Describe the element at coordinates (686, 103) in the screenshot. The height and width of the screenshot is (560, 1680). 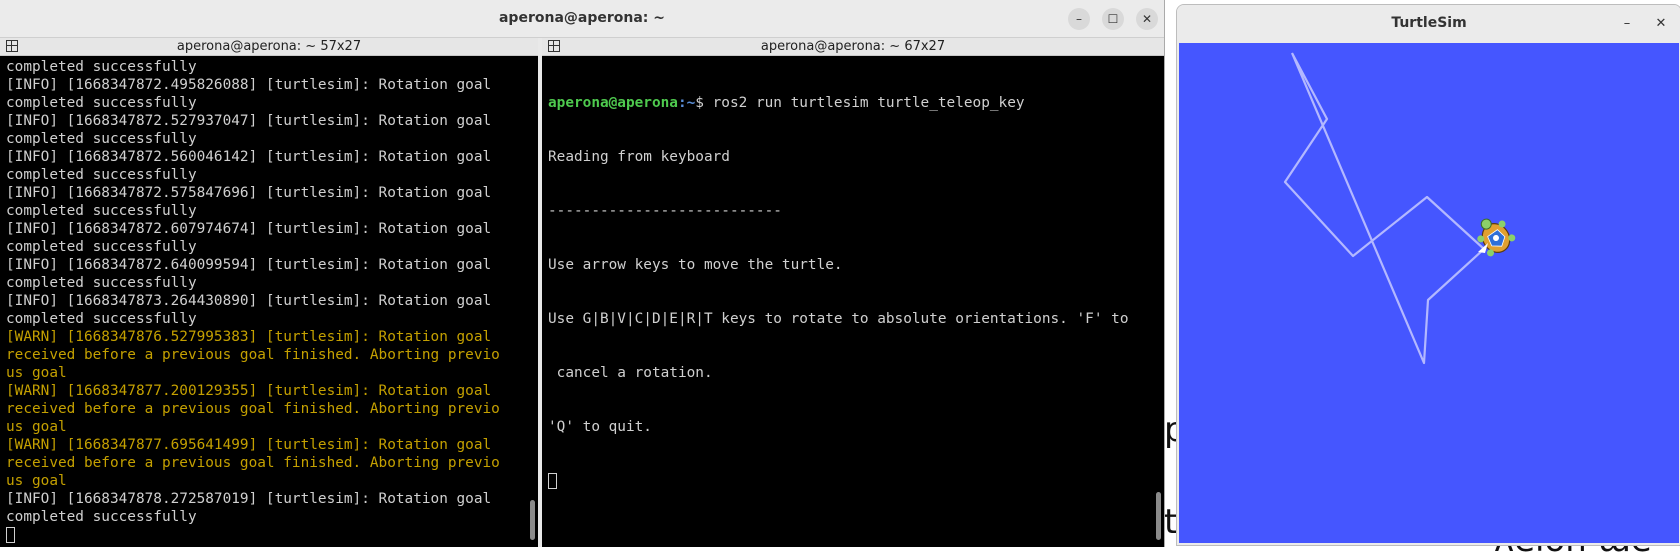
I see `prompt-path: :~` at that location.